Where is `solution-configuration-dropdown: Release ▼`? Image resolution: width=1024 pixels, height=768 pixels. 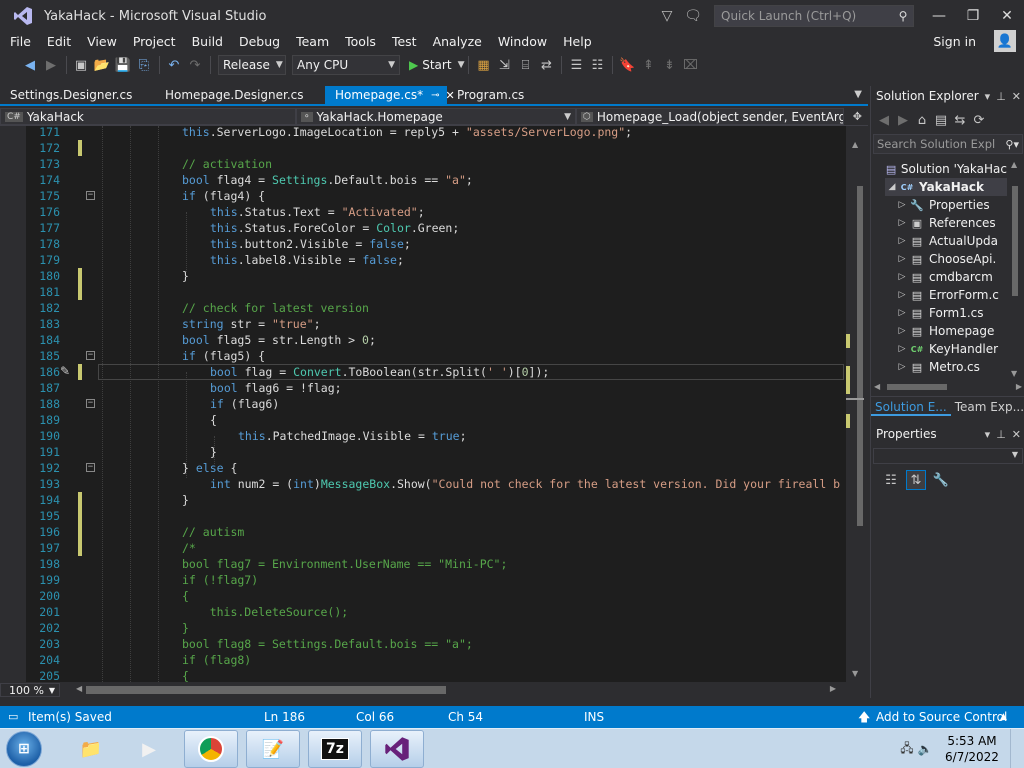 solution-configuration-dropdown: Release ▼ is located at coordinates (252, 65).